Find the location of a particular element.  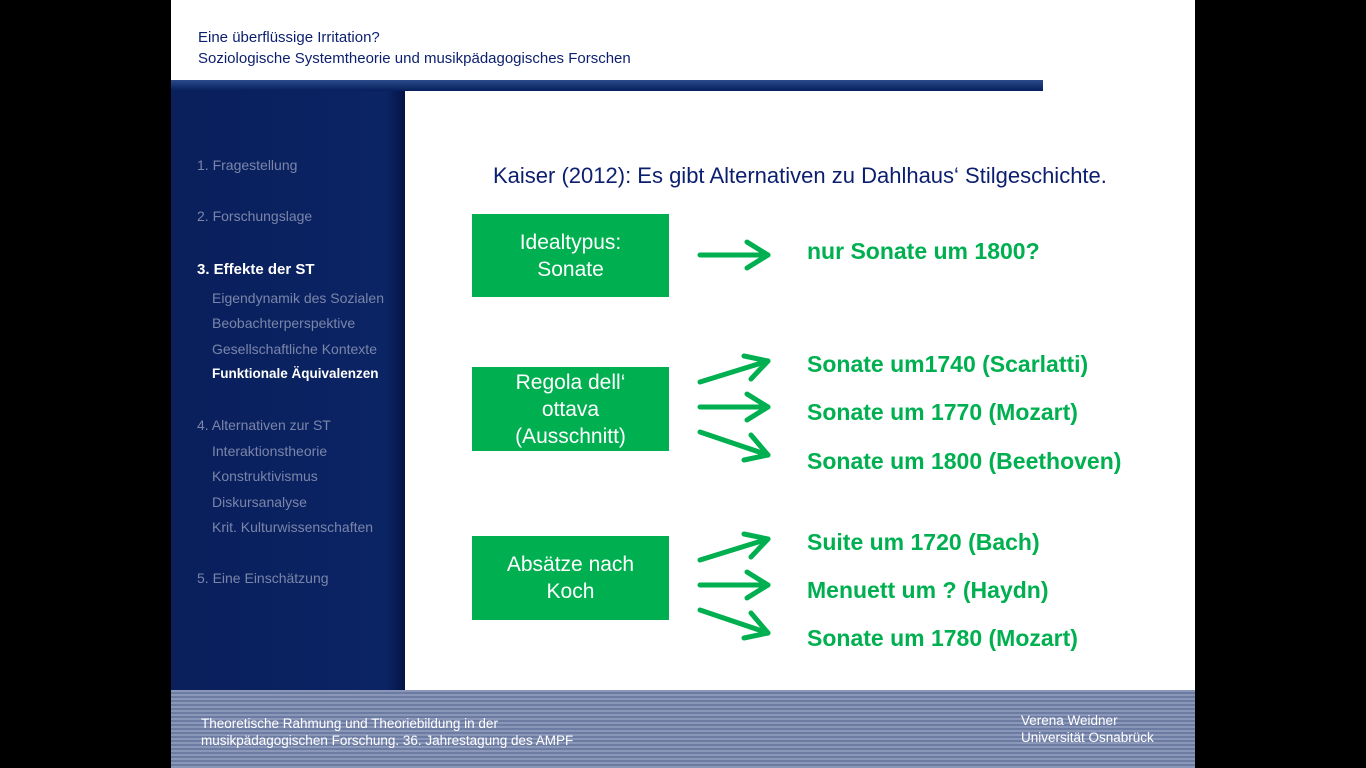

sidebar-subitem-funktionale-aequivalenzen: Funktionale Äquivalenzen is located at coordinates (295, 373).